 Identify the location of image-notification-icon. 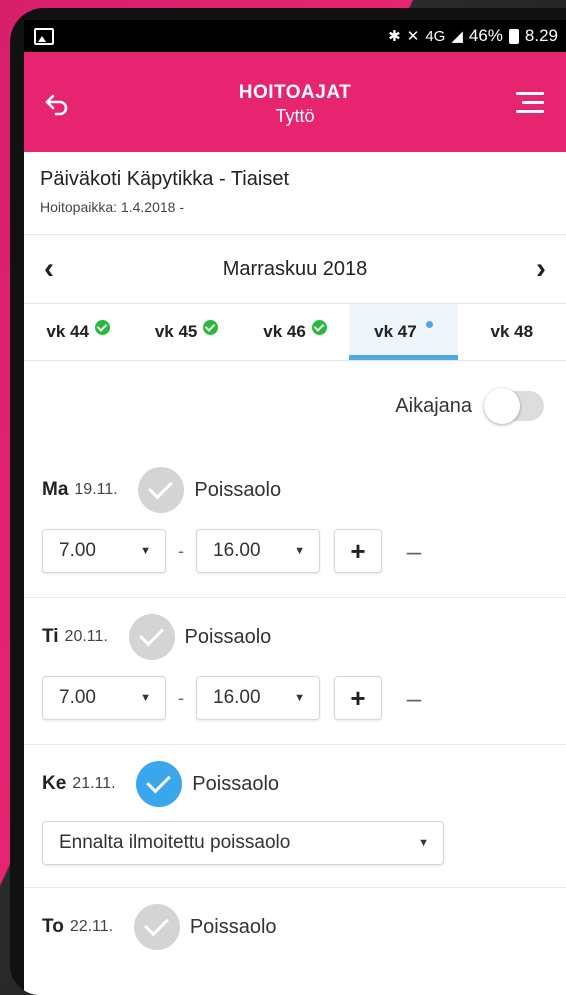
(44, 36).